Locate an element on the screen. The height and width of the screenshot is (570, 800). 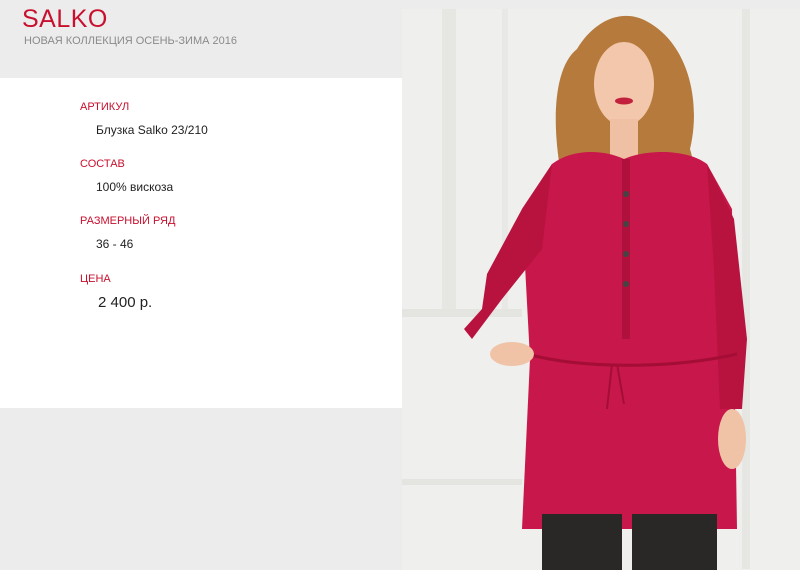
header: SALKO НОВАЯ КОЛЛЕКЦИЯ ОСЕНЬ-ЗИМА 2016 is located at coordinates (201, 39).